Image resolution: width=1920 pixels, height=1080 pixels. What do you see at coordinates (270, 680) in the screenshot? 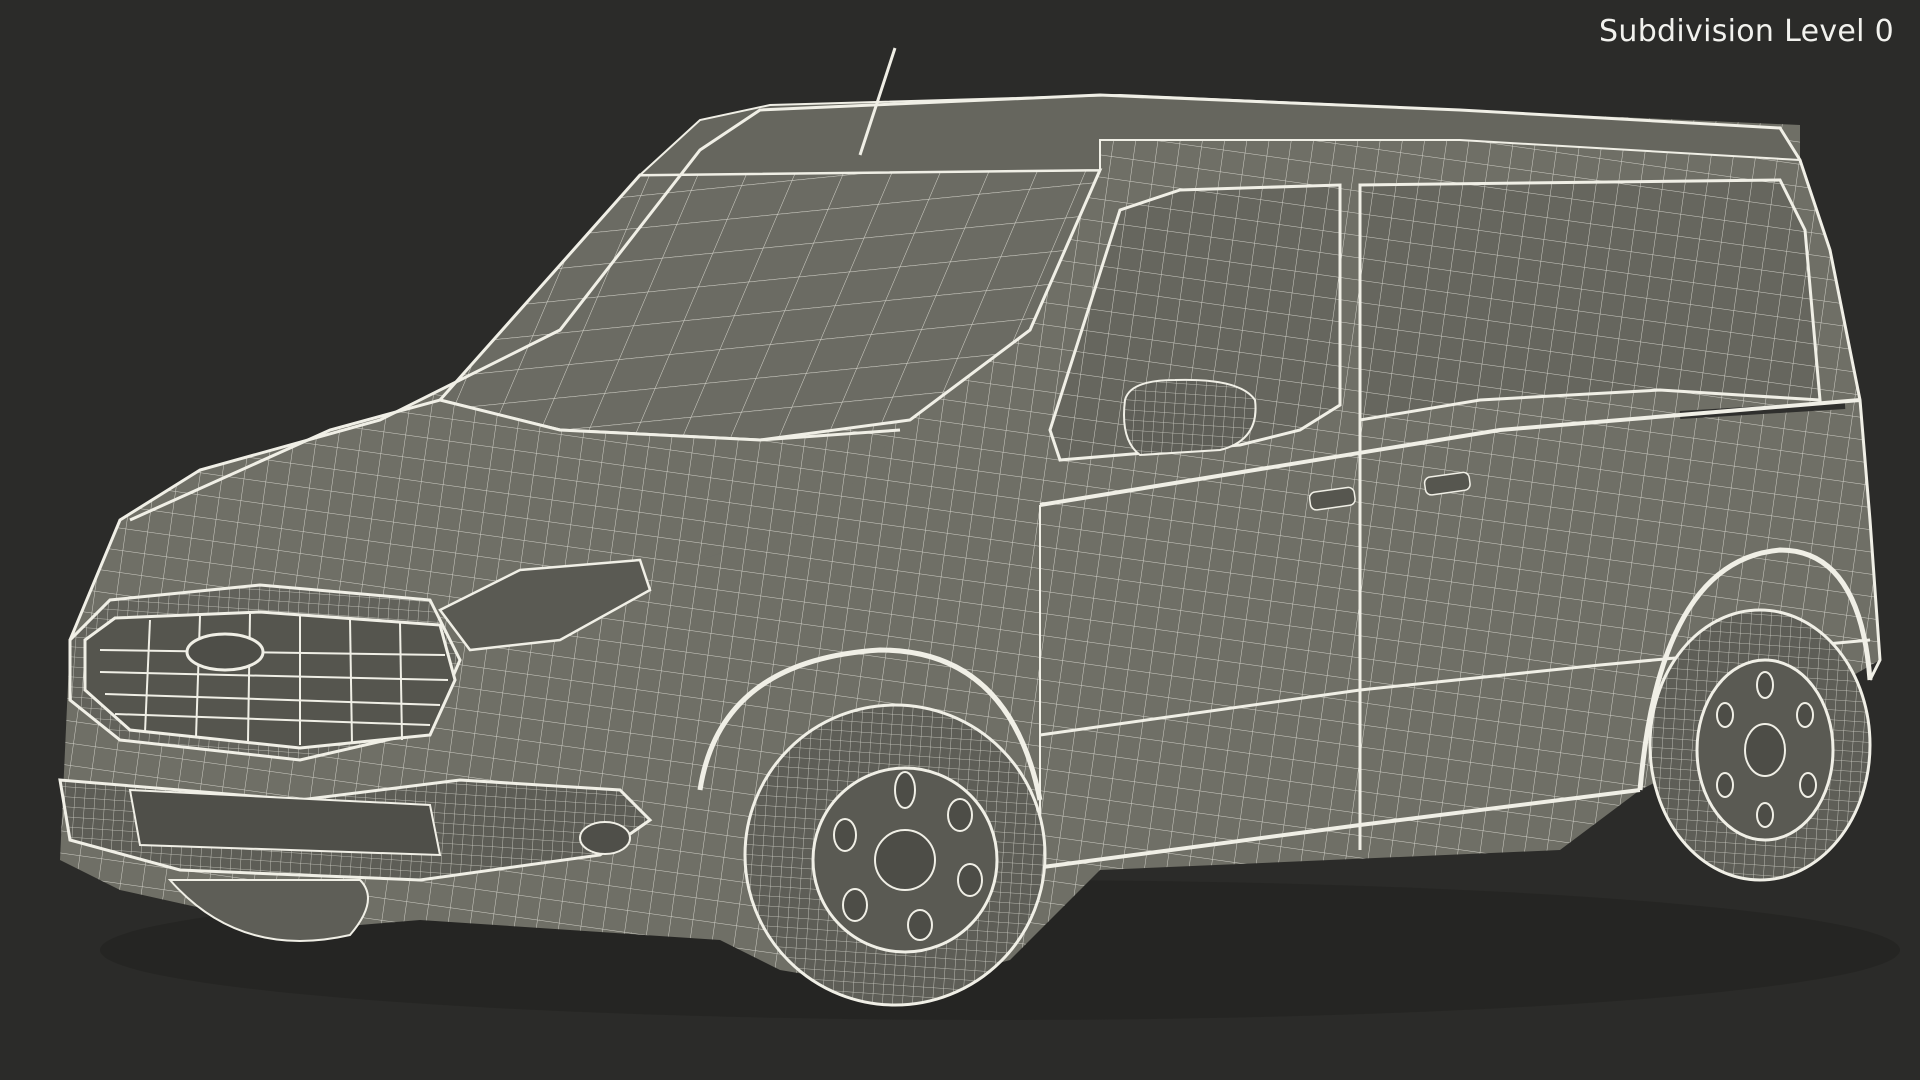
I see `front-grille` at bounding box center [270, 680].